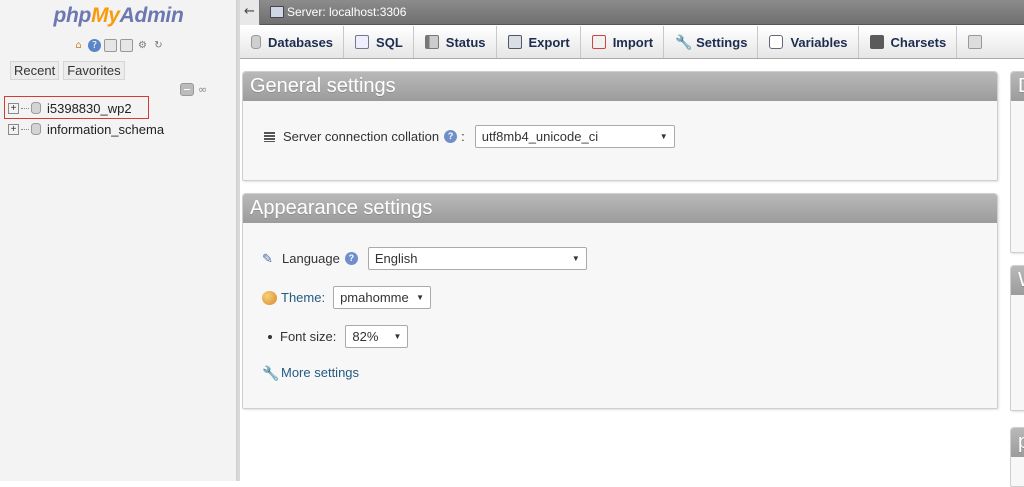 Image resolution: width=1024 pixels, height=487 pixels. I want to click on tab-status: Status, so click(455, 42).